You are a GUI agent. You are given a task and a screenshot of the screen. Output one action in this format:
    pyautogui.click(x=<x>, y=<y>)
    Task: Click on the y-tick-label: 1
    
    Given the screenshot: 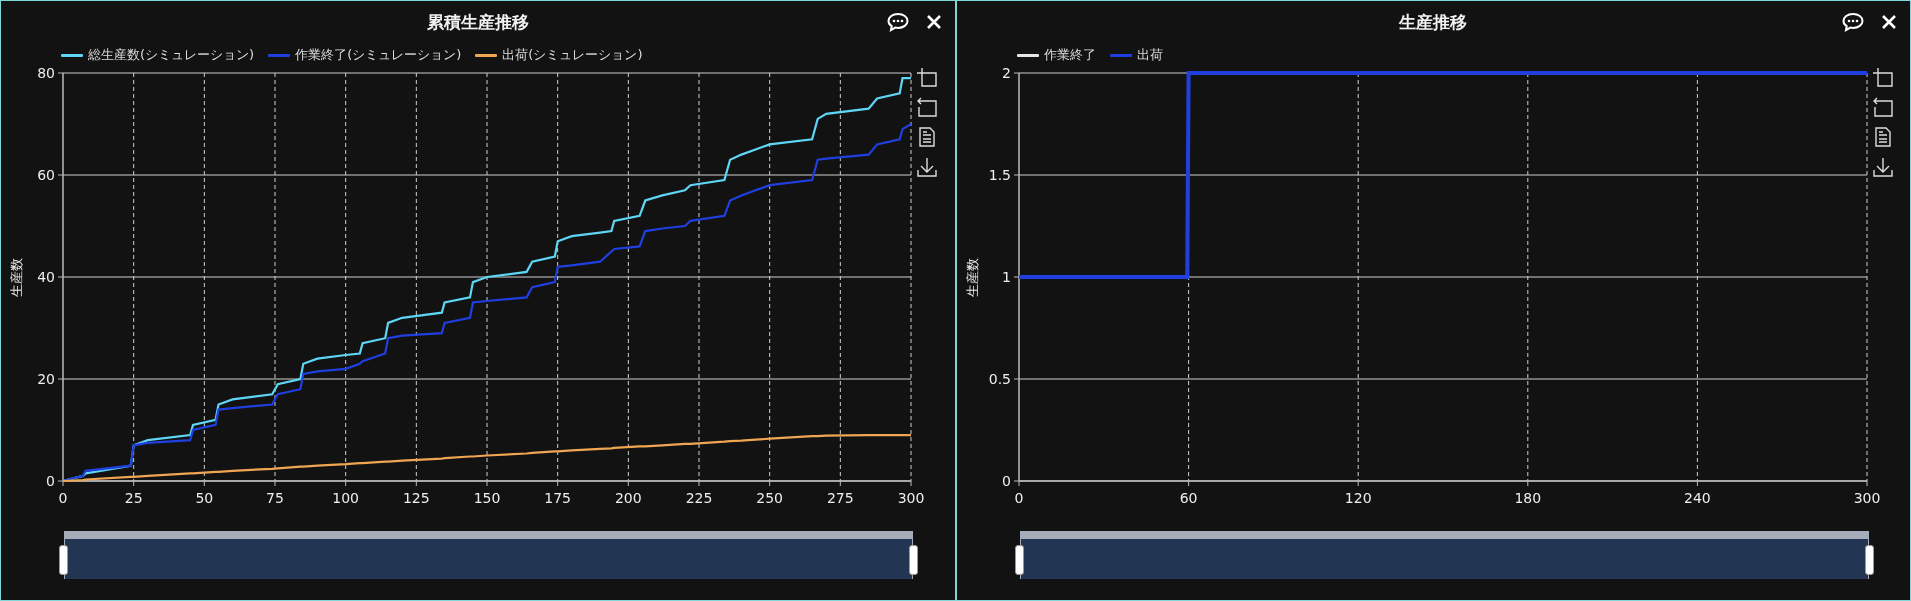 What is the action you would take?
    pyautogui.click(x=1006, y=277)
    